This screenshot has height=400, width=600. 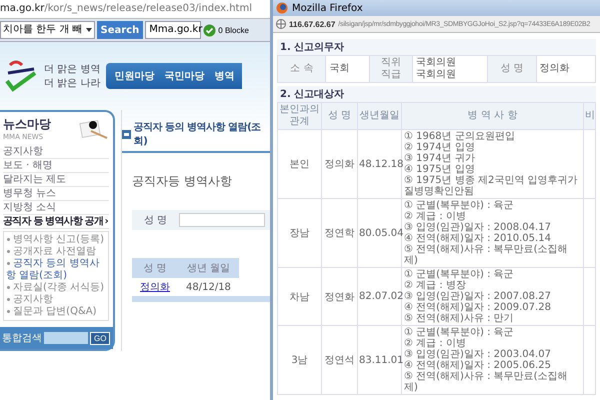 I want to click on service-detail-line: ④ 1975년 입영, so click(x=440, y=169).